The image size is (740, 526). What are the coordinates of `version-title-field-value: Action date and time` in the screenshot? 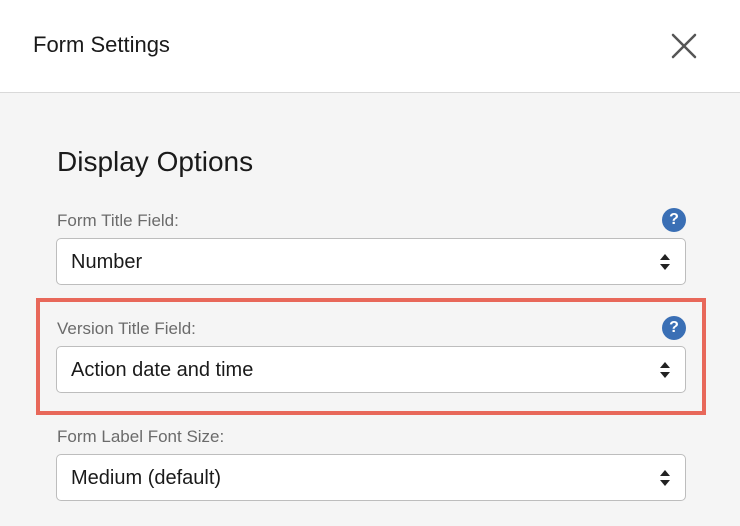 It's located at (162, 370).